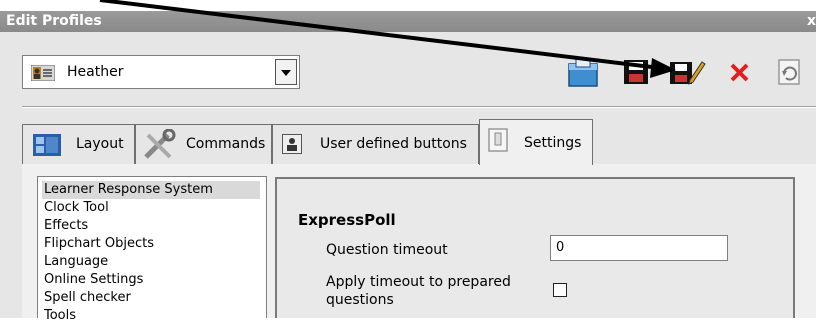 The height and width of the screenshot is (325, 816). Describe the element at coordinates (226, 144) in the screenshot. I see `tab-label: Commands` at that location.